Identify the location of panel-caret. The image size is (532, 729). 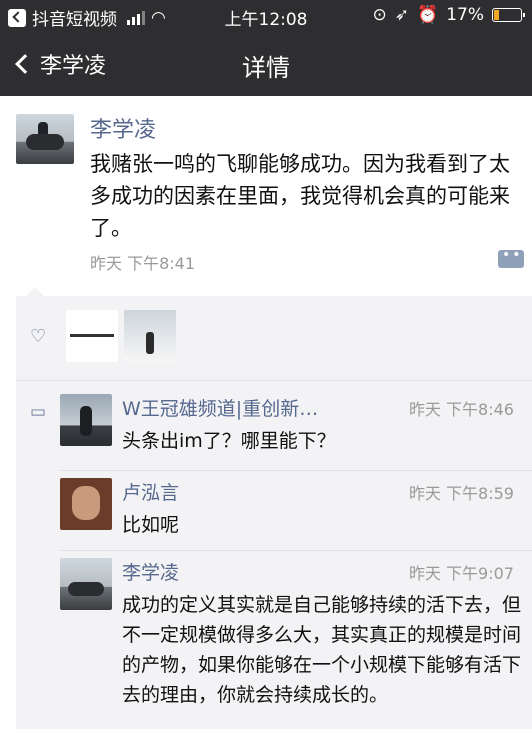
(35, 291).